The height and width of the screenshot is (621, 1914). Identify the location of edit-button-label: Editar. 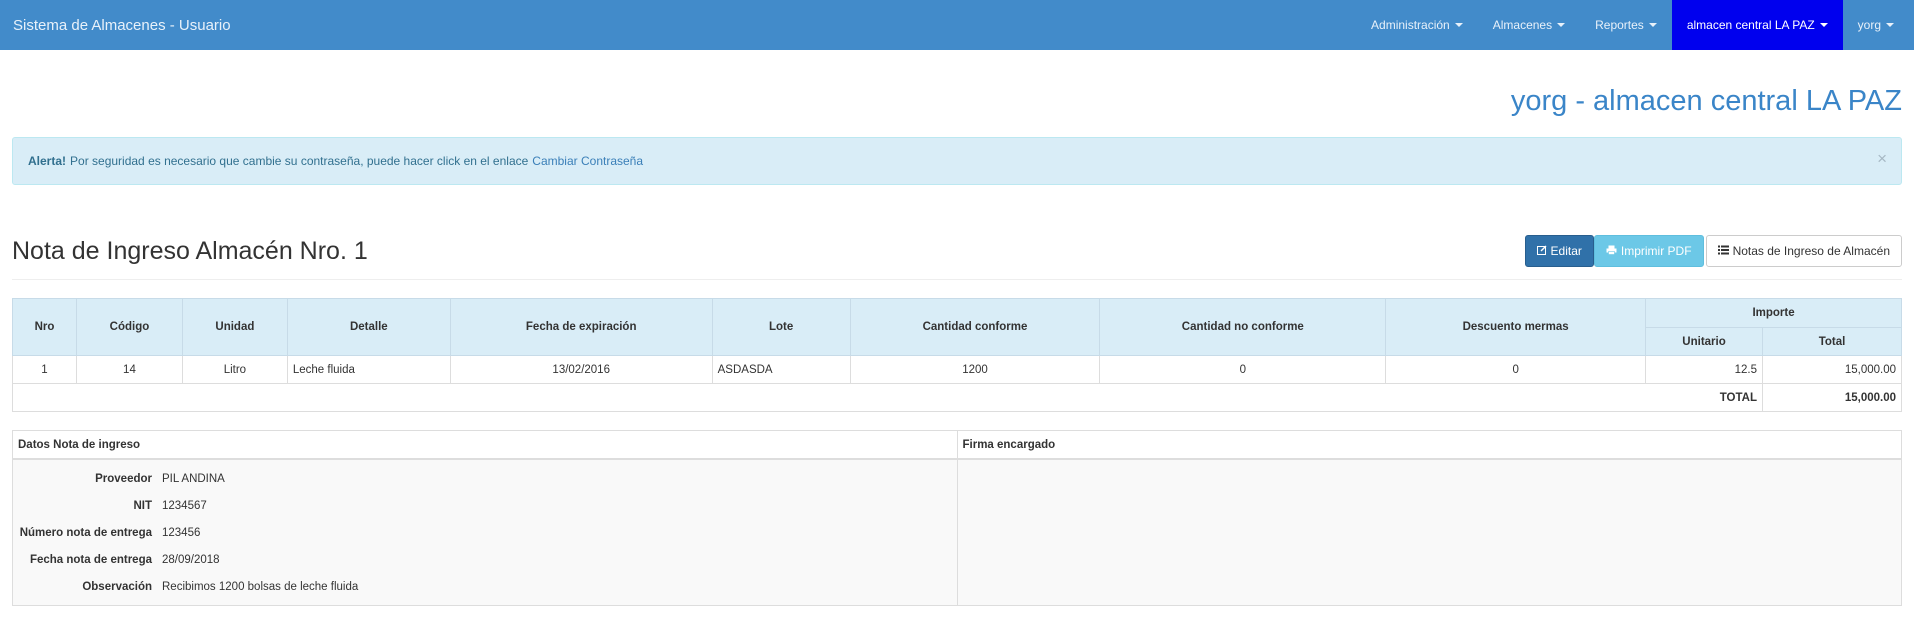
(1566, 251).